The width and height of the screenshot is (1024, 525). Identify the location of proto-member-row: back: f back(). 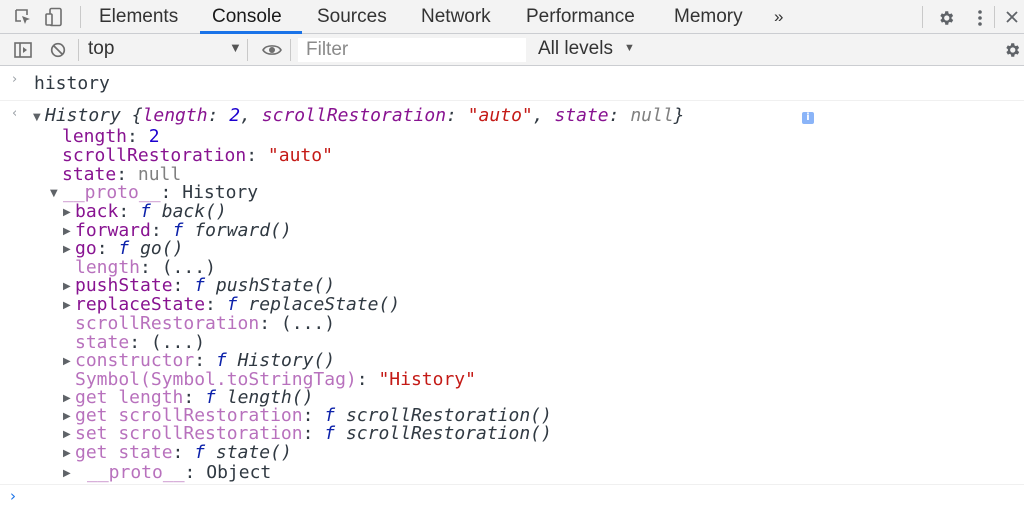
(151, 211).